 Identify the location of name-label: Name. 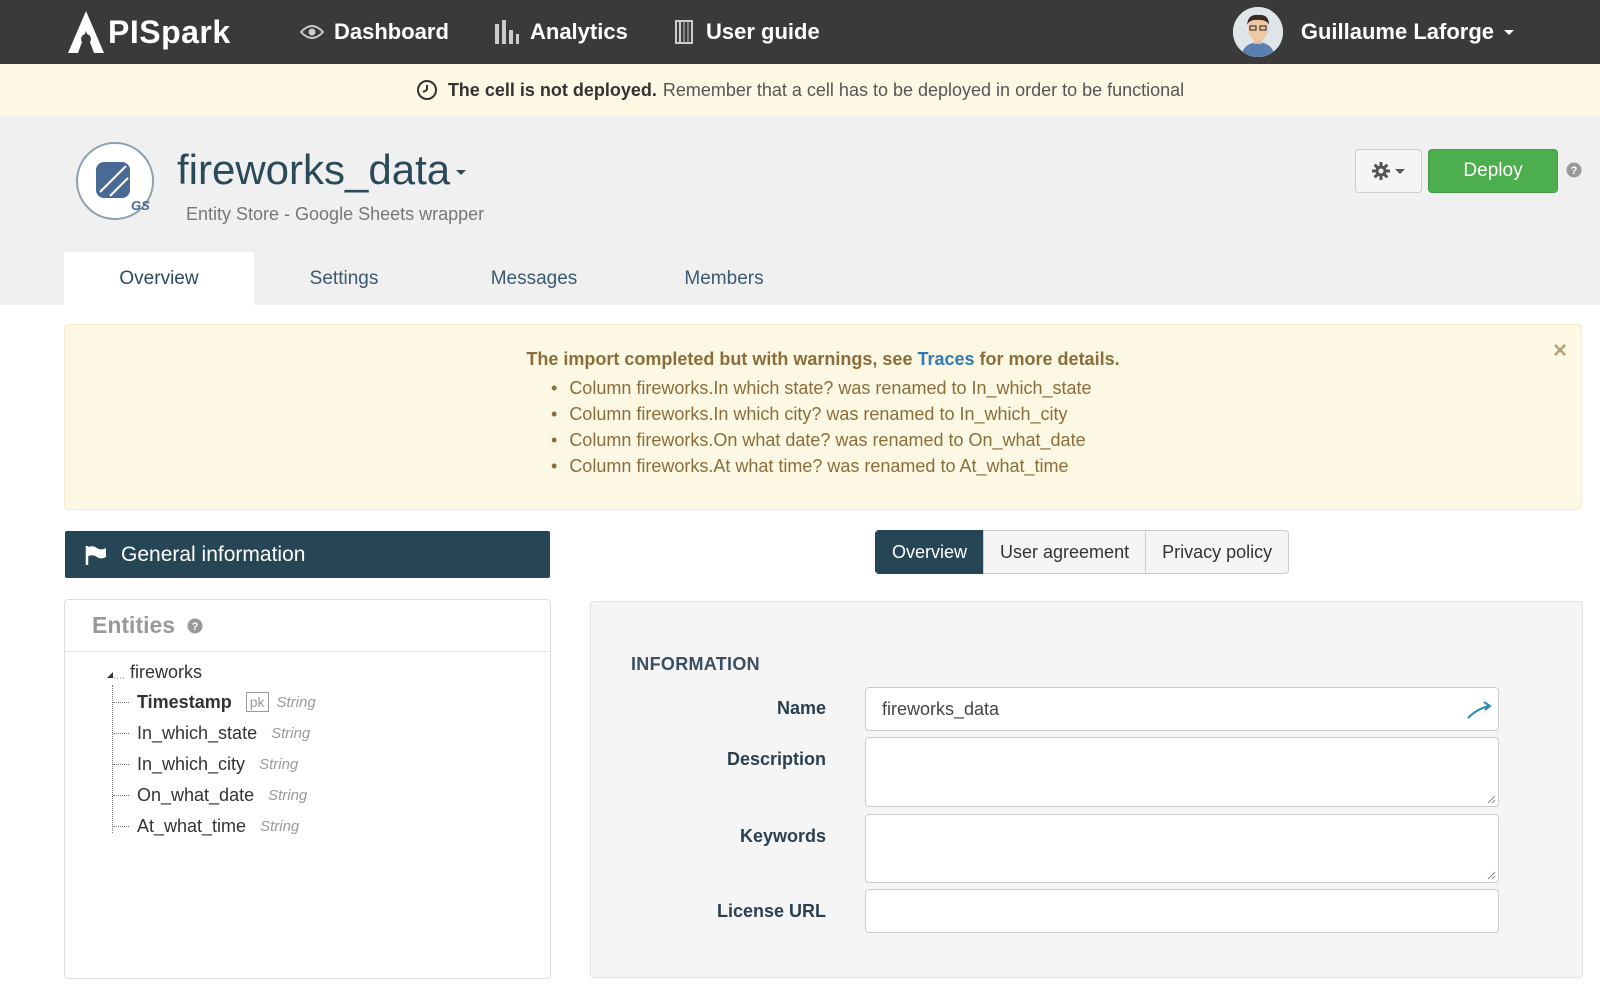
(801, 708).